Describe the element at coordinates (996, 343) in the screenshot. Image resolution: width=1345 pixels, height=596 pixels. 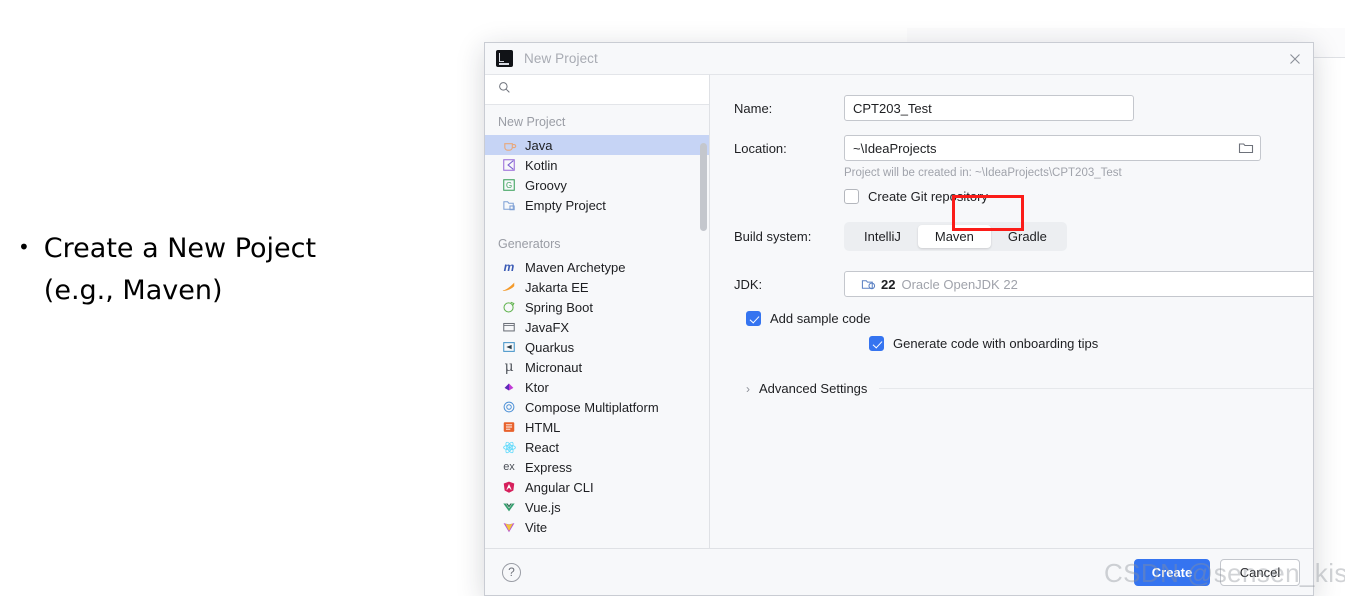
I see `onboarding-tips-label: Generate code with onboarding tips` at that location.